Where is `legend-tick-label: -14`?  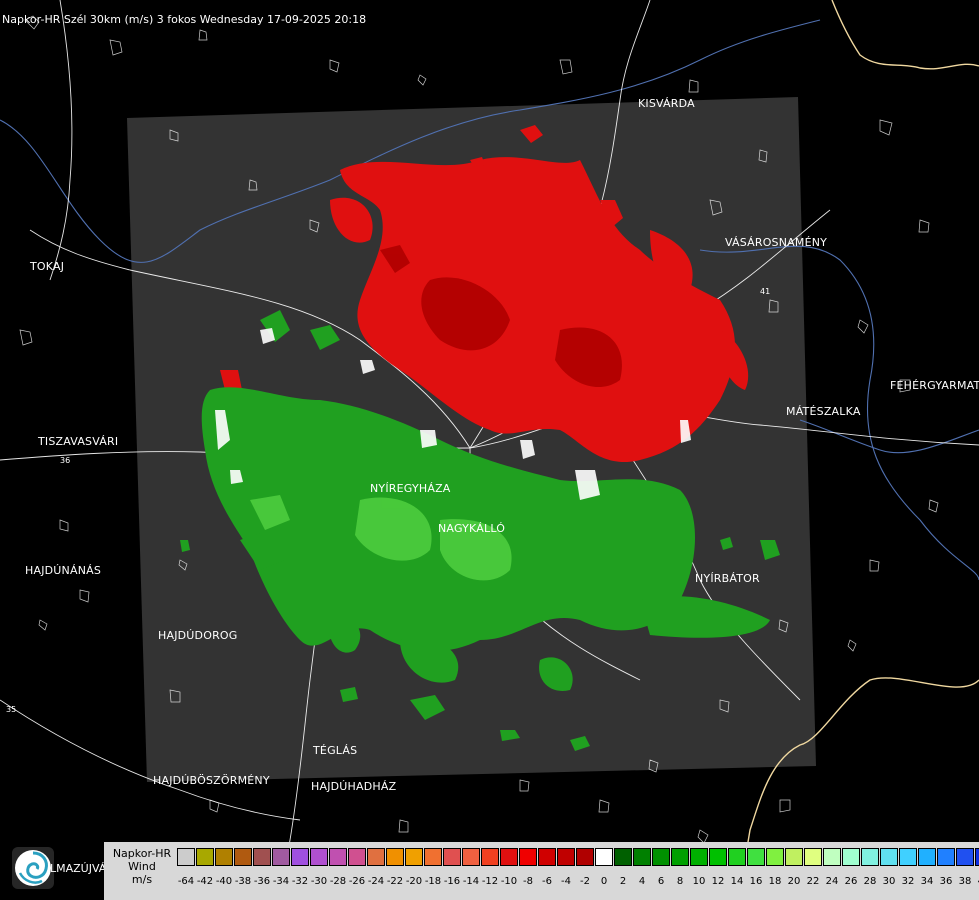
legend-tick-label: -14 is located at coordinates (471, 881).